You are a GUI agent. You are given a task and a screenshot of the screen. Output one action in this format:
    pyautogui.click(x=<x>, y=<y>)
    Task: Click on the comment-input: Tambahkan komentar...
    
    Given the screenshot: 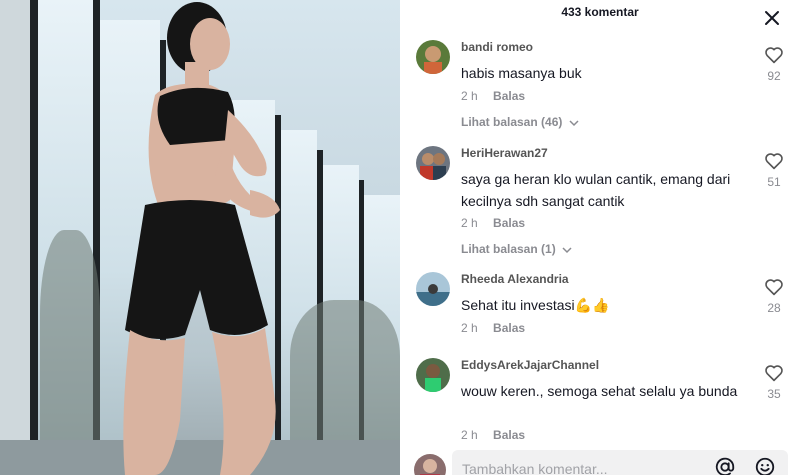 What is the action you would take?
    pyautogui.click(x=620, y=462)
    